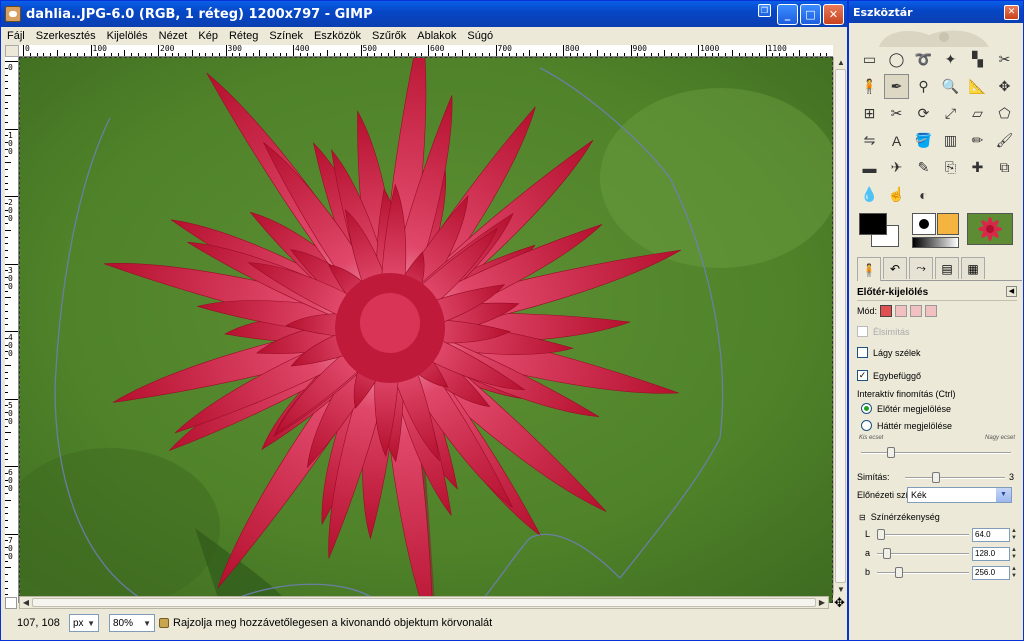  I want to click on maximize-button: □, so click(810, 14).